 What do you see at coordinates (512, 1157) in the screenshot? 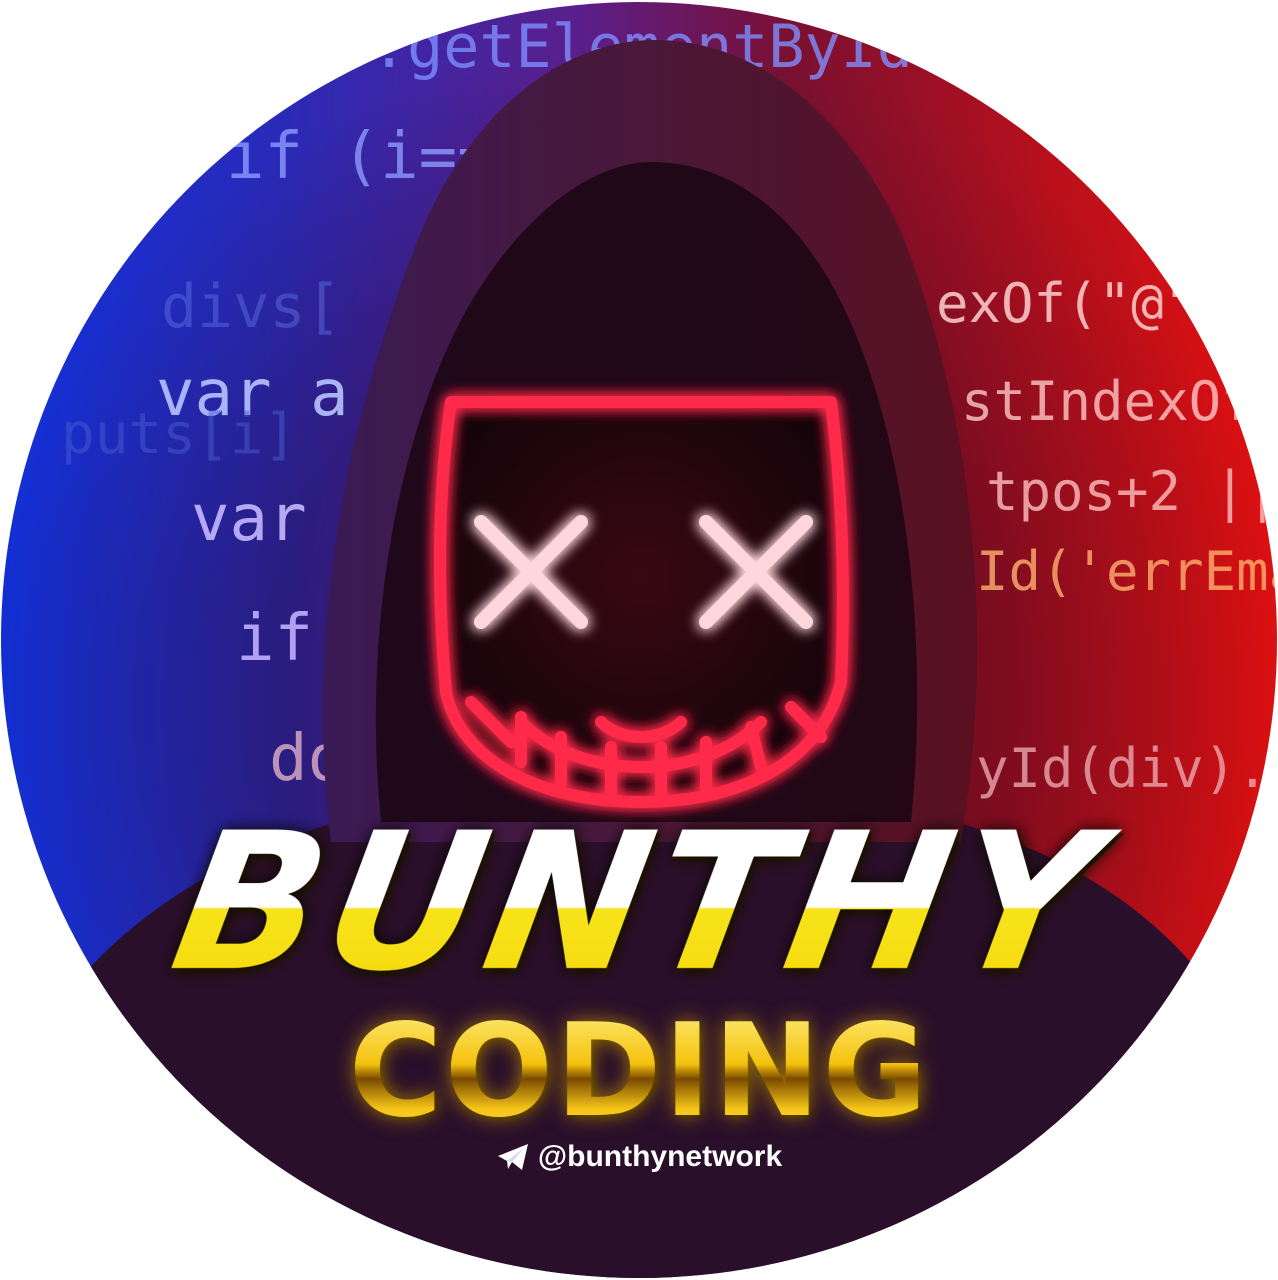
I see `telegram-icon` at bounding box center [512, 1157].